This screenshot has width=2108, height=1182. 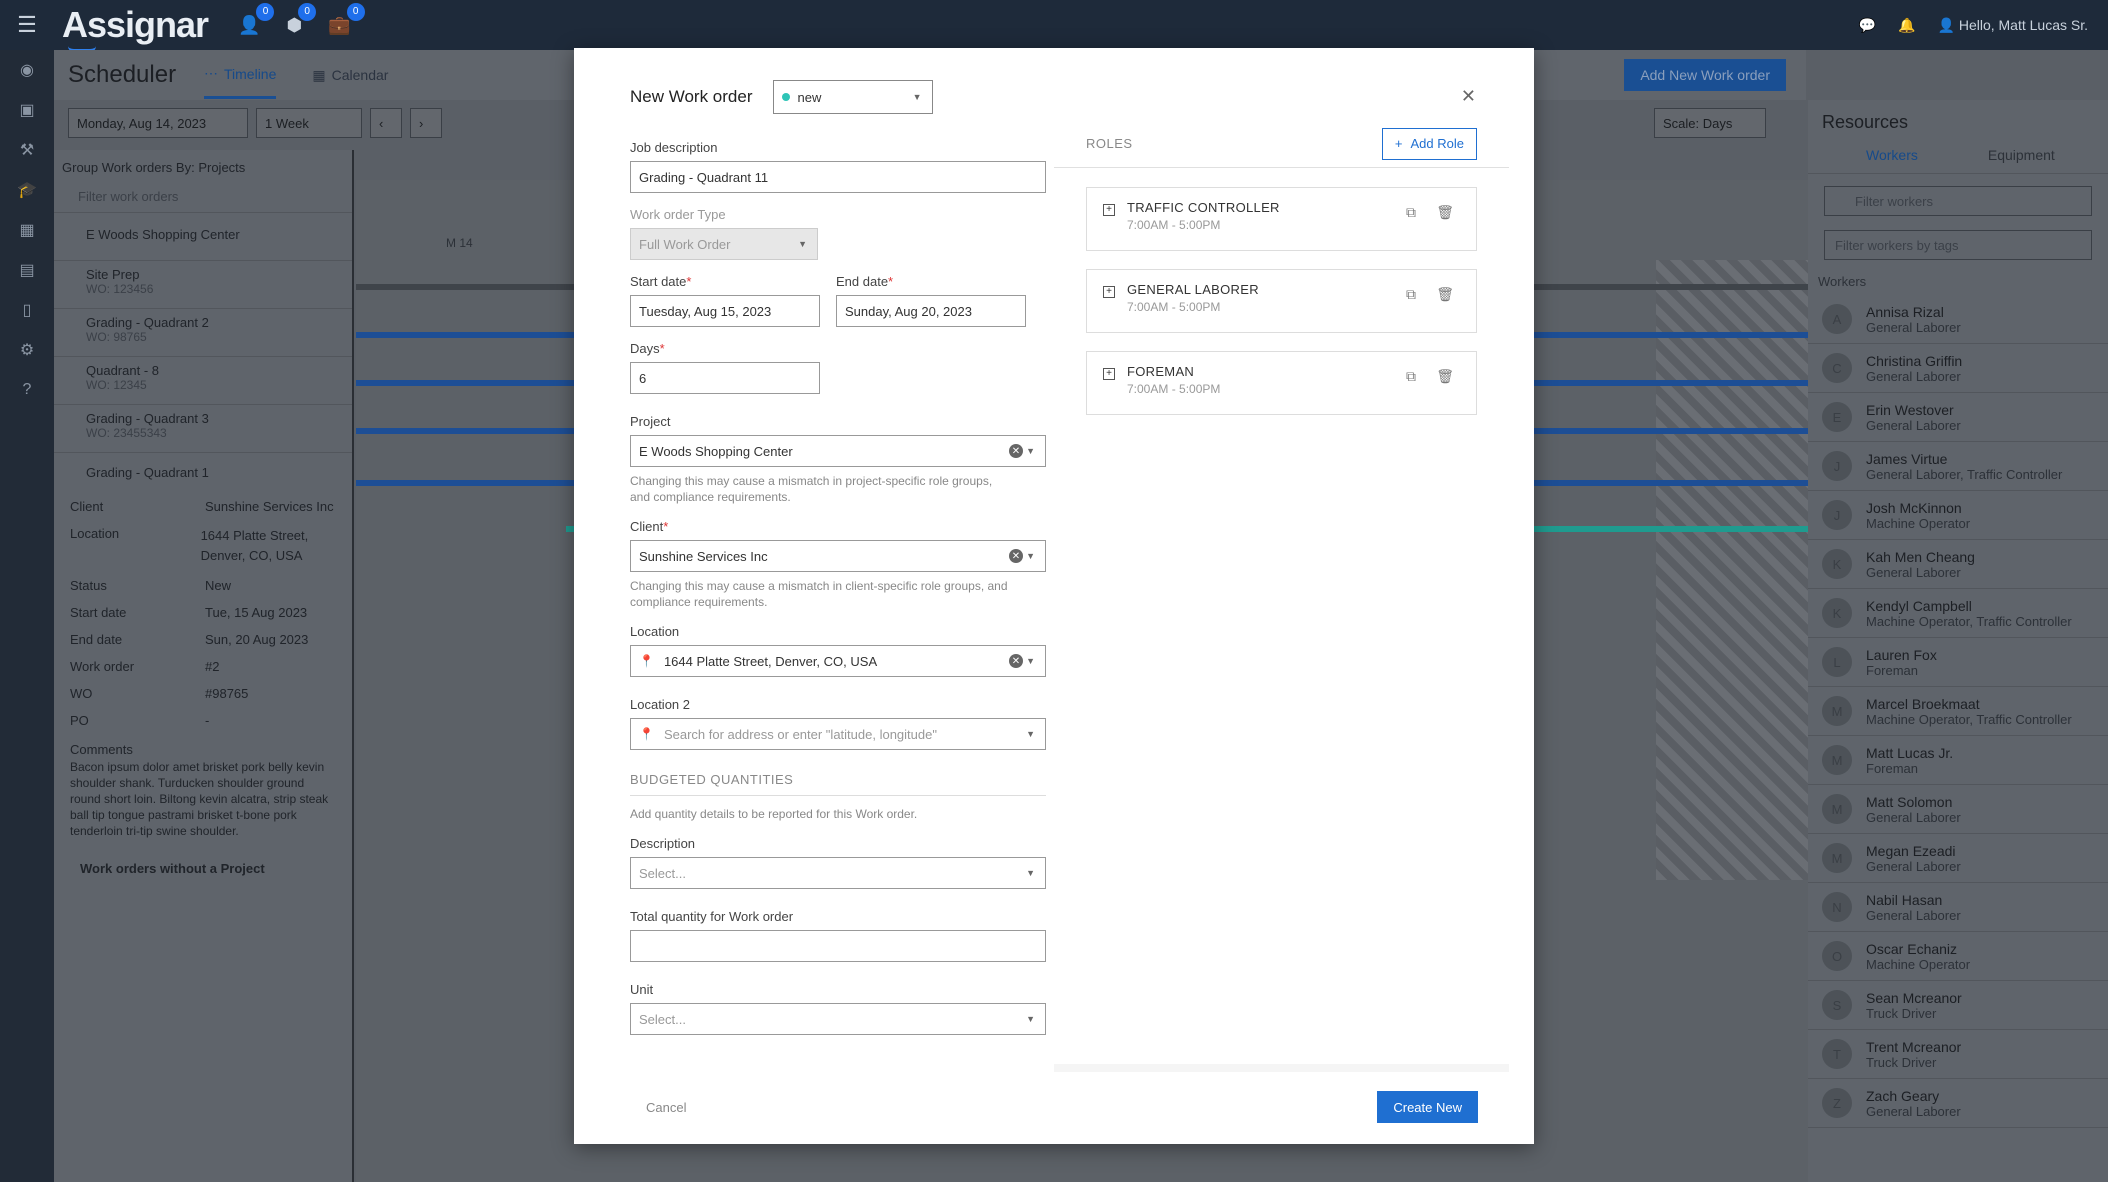 I want to click on modal-footer: Cancel Create New, so click(x=1054, y=1110).